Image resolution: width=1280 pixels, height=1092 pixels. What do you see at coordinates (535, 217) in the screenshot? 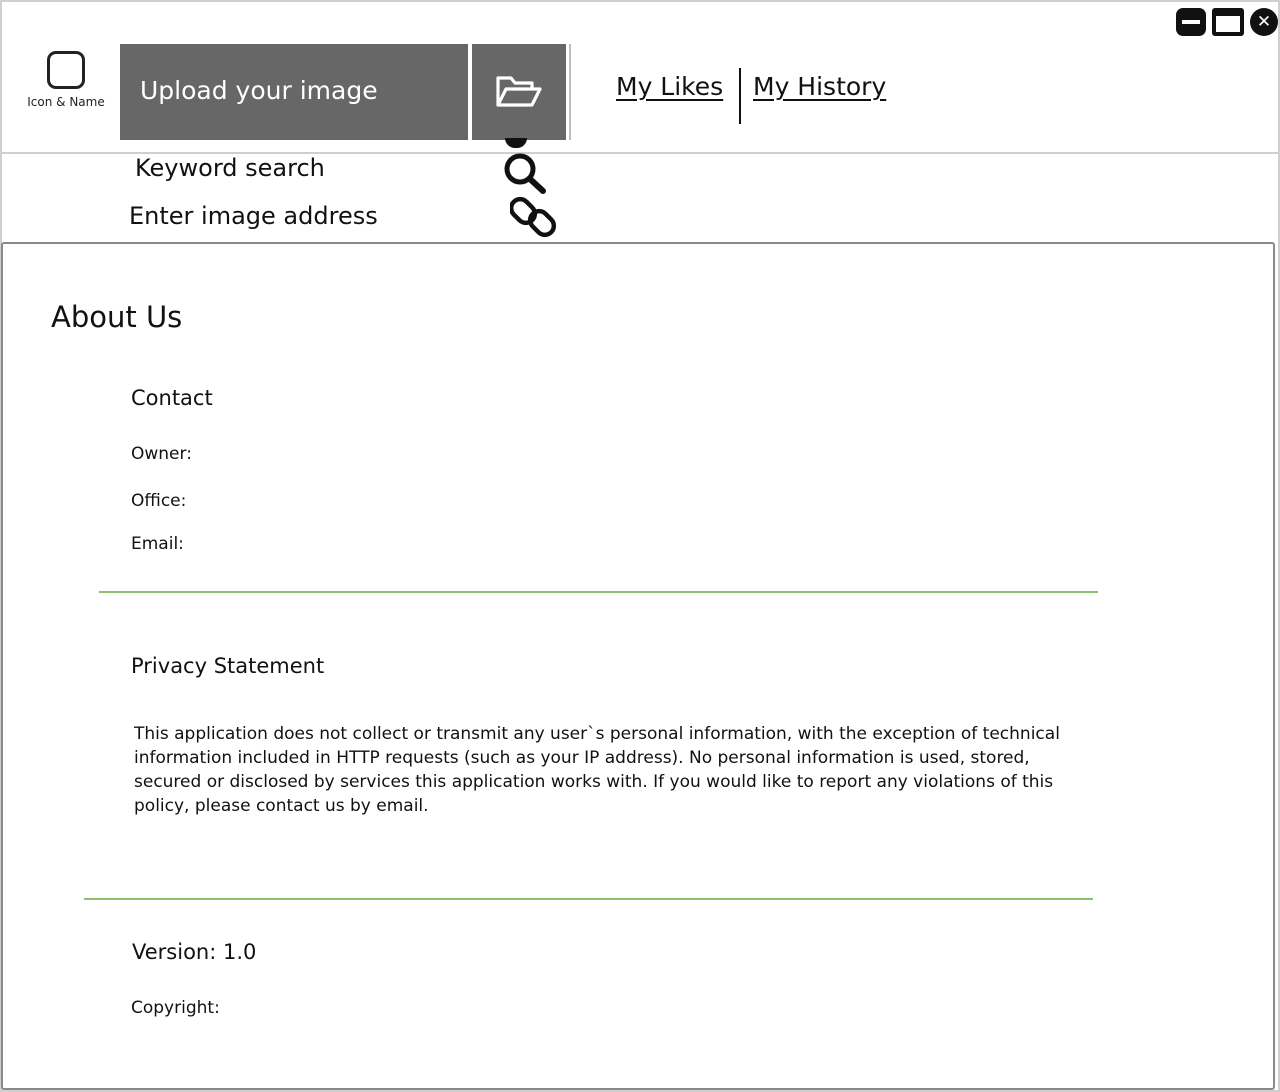
I see `chain-link-icon` at bounding box center [535, 217].